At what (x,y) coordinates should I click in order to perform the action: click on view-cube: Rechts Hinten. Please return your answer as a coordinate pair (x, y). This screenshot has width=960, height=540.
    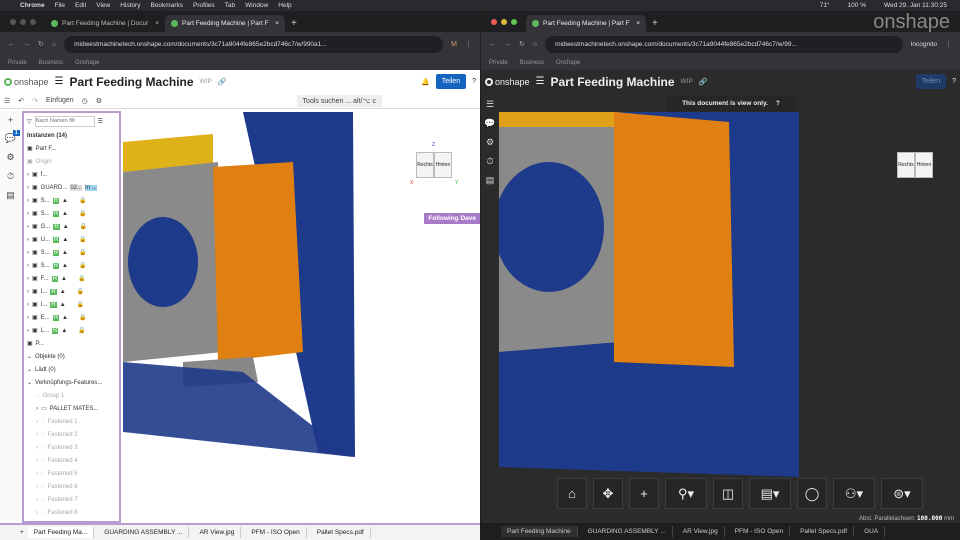
    Looking at the image, I should click on (915, 165).